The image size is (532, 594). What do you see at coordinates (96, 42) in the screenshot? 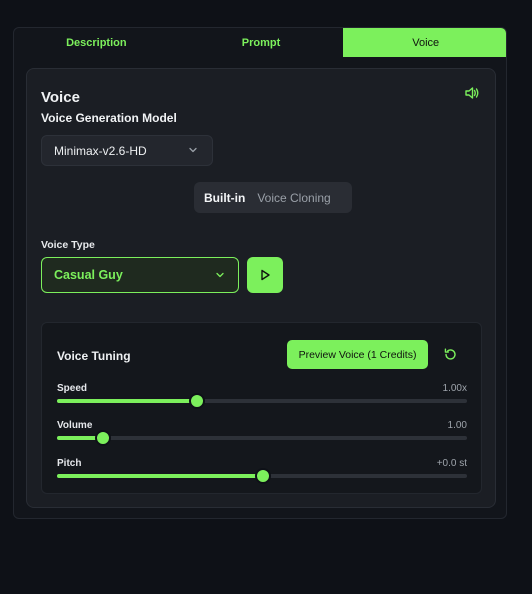
I see `tab-description: Description` at bounding box center [96, 42].